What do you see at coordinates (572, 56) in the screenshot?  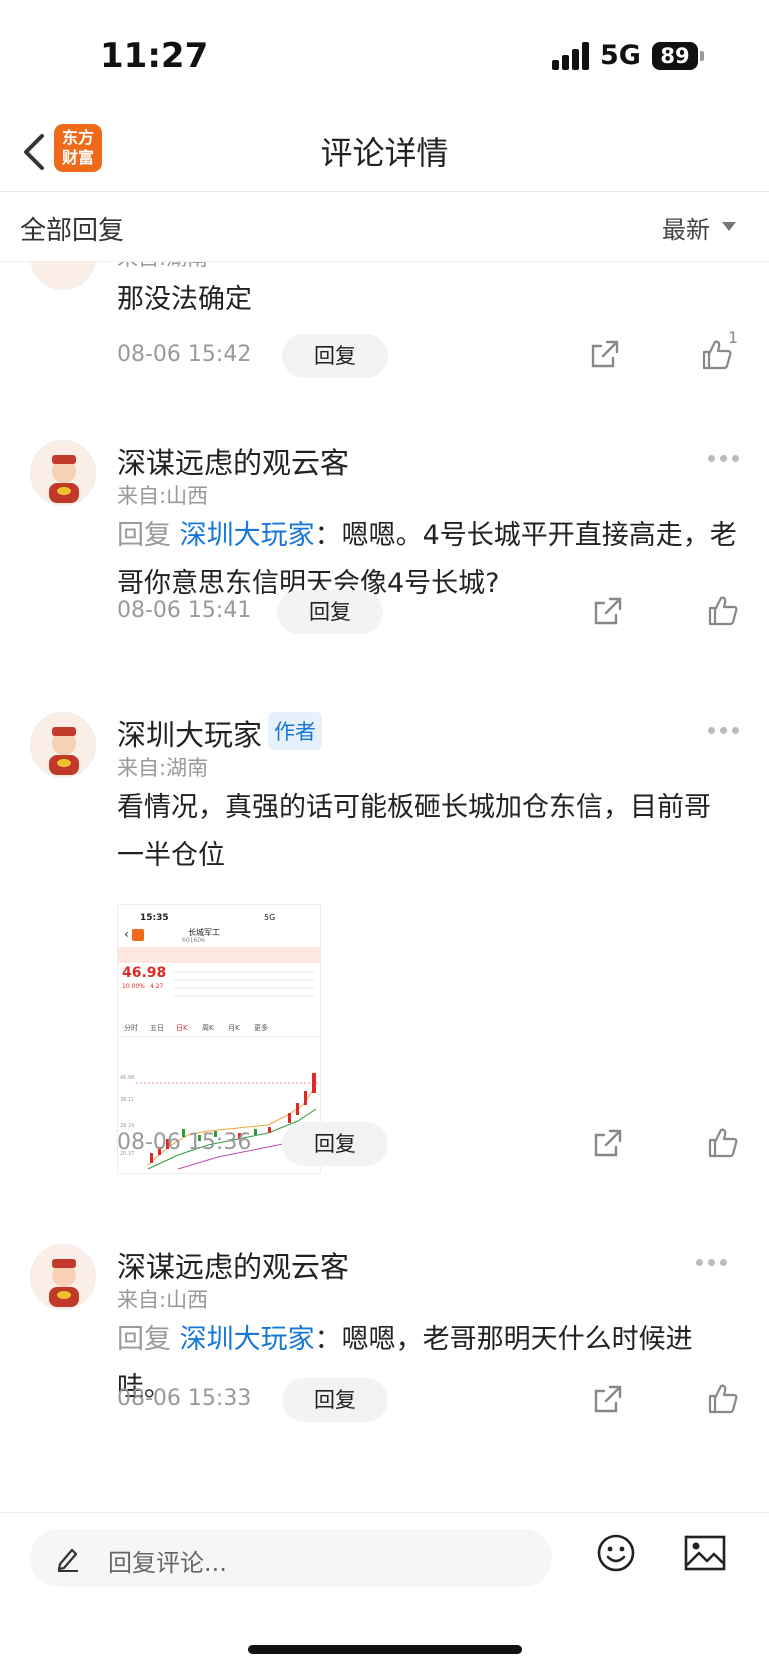 I see `cellular-signal-icon` at bounding box center [572, 56].